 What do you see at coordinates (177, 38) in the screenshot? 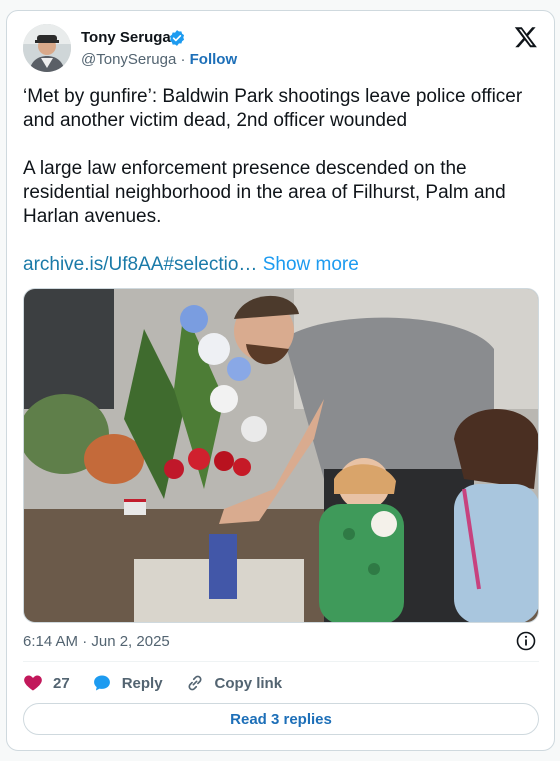
I see `verified-badge-icon` at bounding box center [177, 38].